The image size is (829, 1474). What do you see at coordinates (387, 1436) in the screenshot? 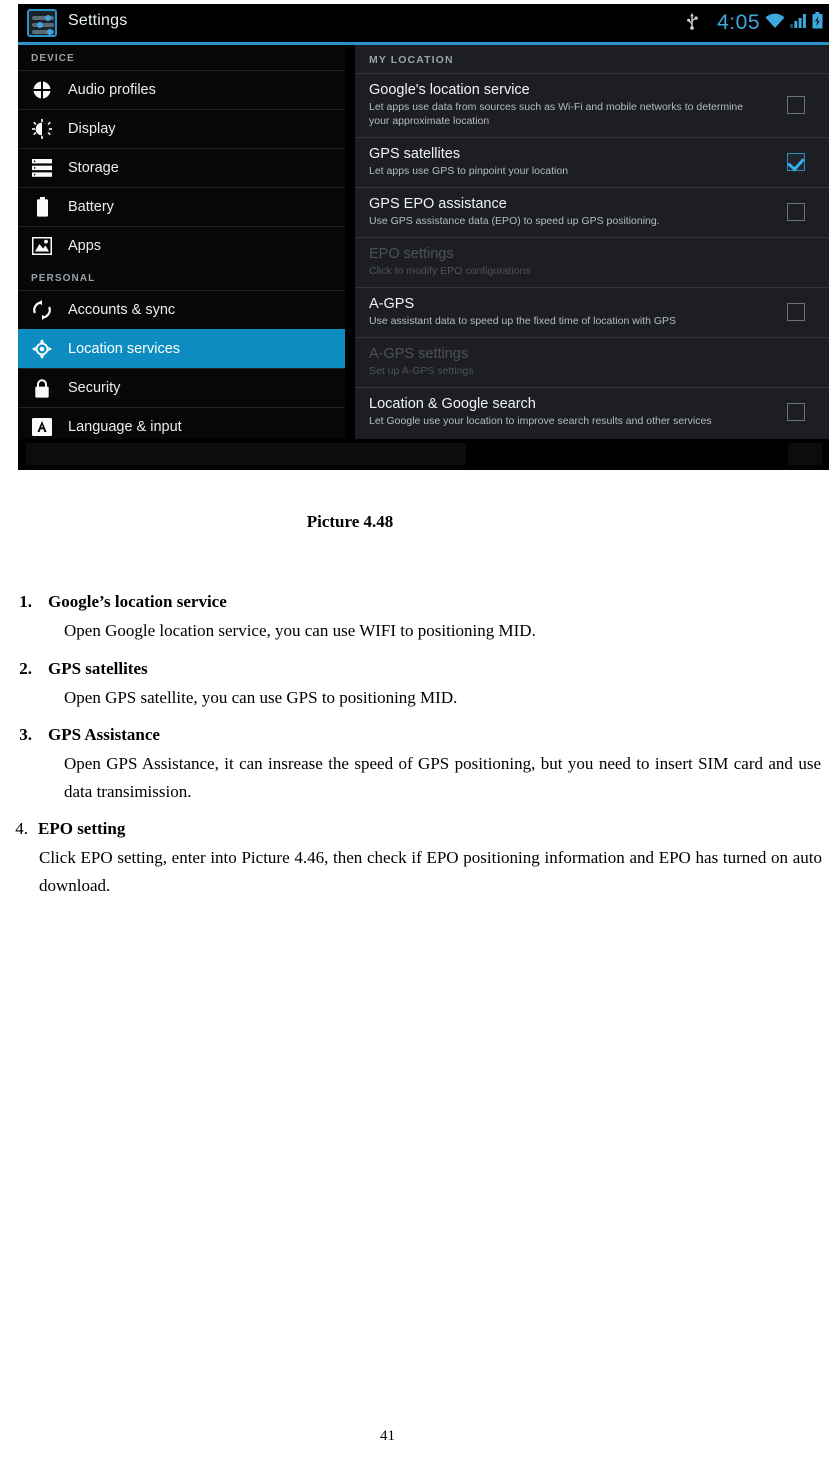
I see `page-number: 41` at bounding box center [387, 1436].